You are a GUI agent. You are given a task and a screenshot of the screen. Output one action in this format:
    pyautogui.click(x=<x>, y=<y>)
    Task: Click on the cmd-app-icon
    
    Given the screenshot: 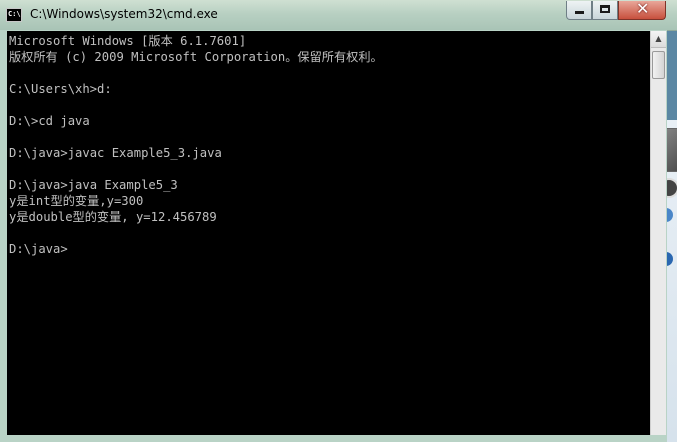 What is the action you would take?
    pyautogui.click(x=14, y=15)
    